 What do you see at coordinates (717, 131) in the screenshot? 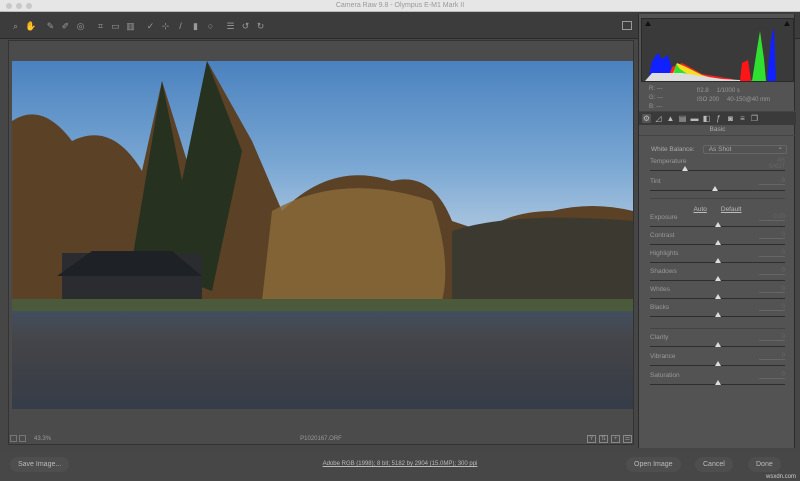
I see `section-title: Basic` at bounding box center [717, 131].